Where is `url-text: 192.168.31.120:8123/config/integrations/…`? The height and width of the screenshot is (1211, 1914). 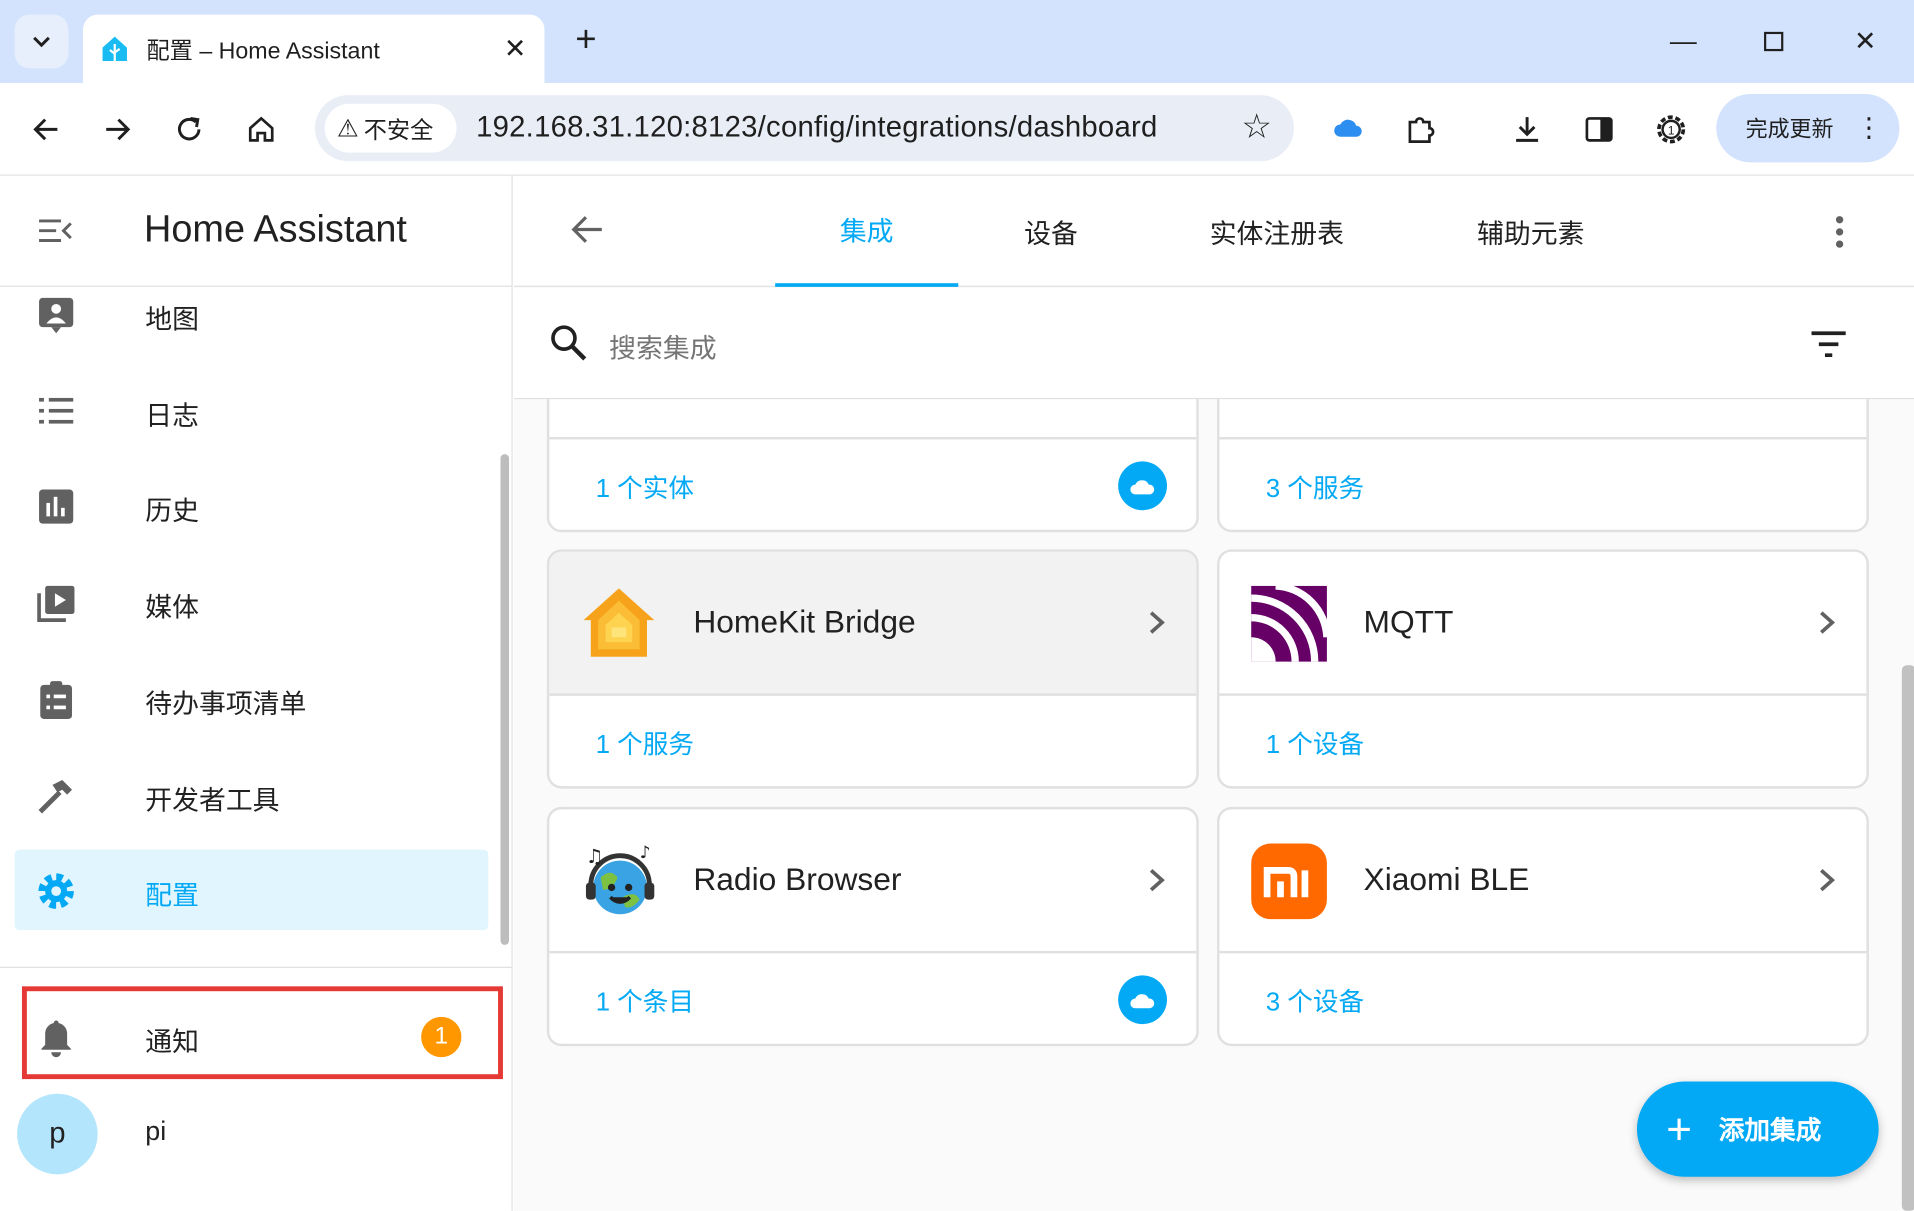 url-text: 192.168.31.120:8123/config/integrations/… is located at coordinates (816, 128).